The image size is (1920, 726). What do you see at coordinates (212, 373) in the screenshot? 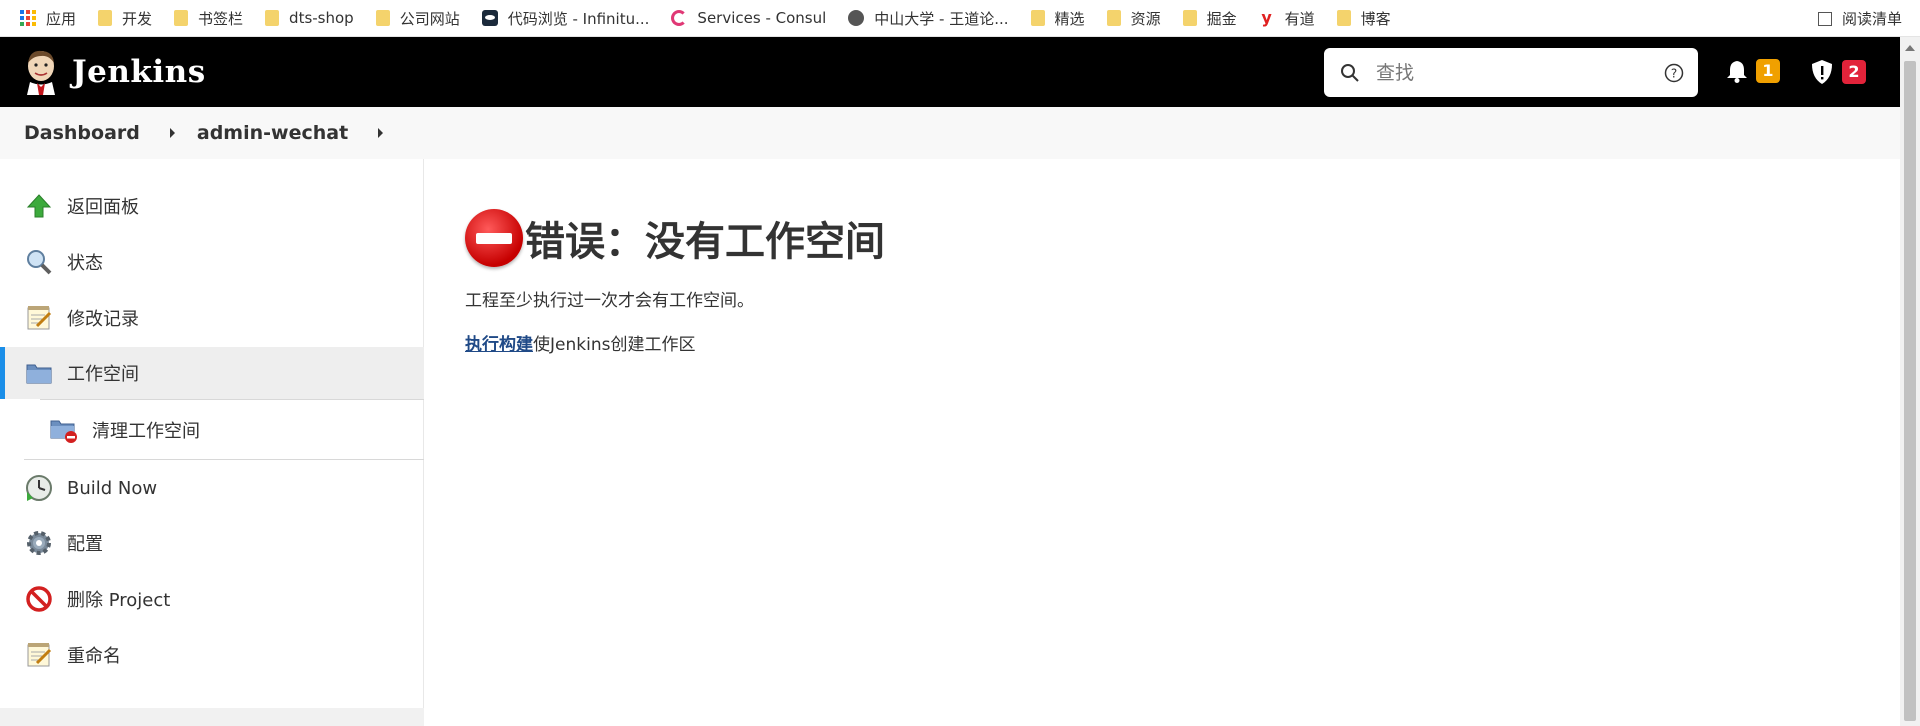
I see `task-workspace: 工作空间` at bounding box center [212, 373].